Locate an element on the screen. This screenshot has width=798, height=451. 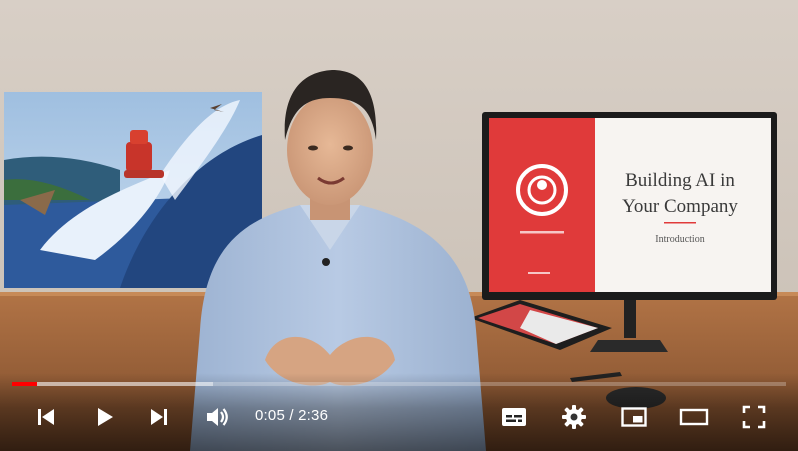
progress-buffered is located at coordinates (113, 384).